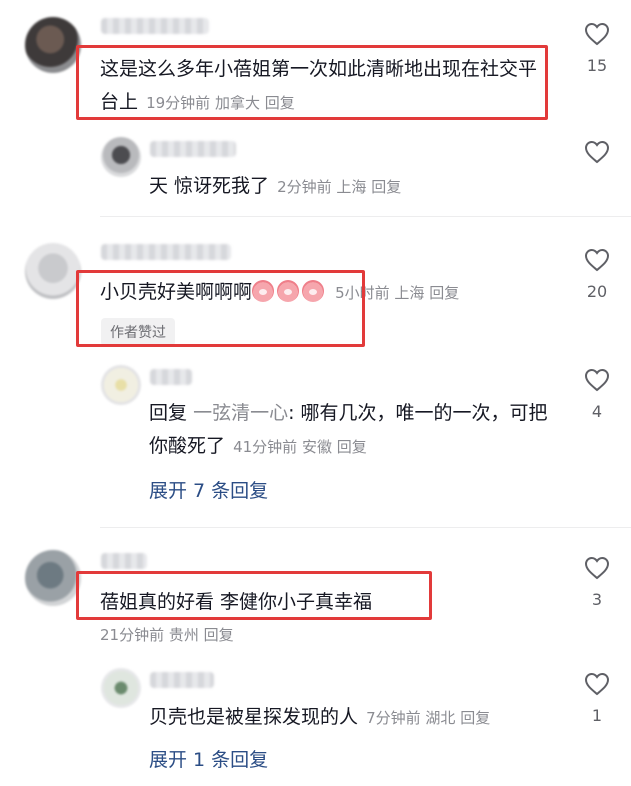 The image size is (631, 786). I want to click on like-button: 1, so click(597, 698).